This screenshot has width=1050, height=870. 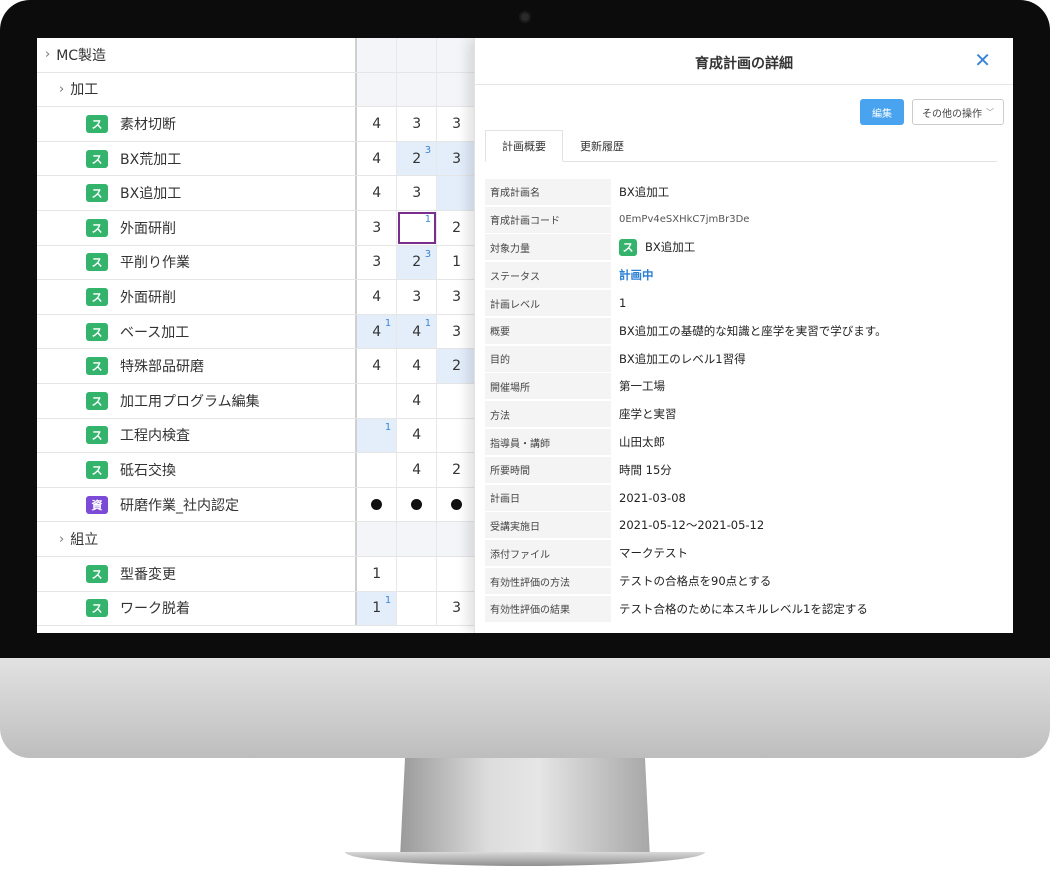 I want to click on field-label: 概要, so click(x=548, y=330).